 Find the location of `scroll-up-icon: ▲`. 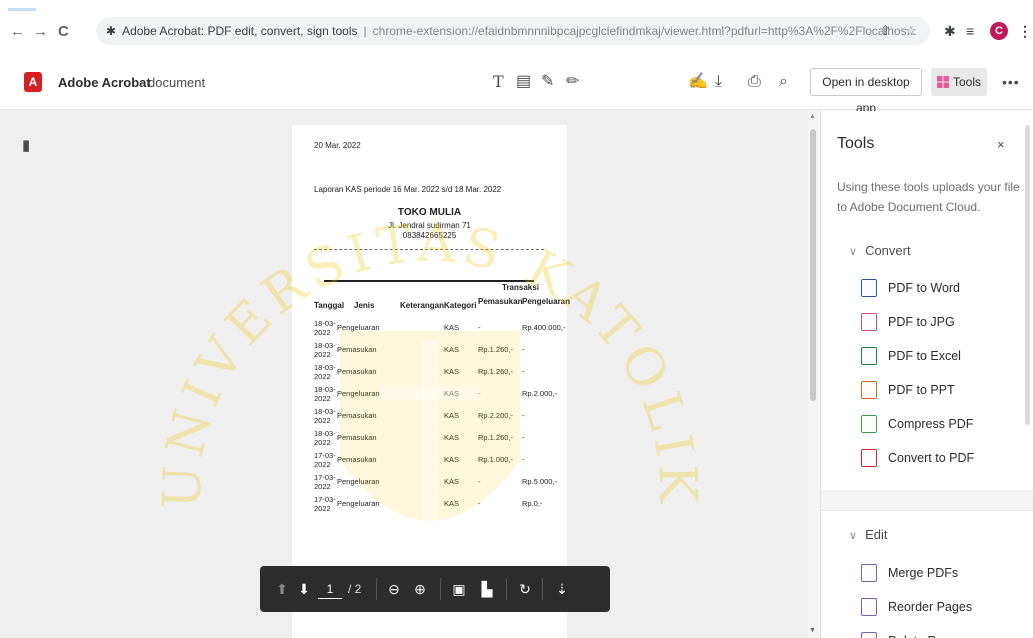

scroll-up-icon: ▲ is located at coordinates (812, 116).